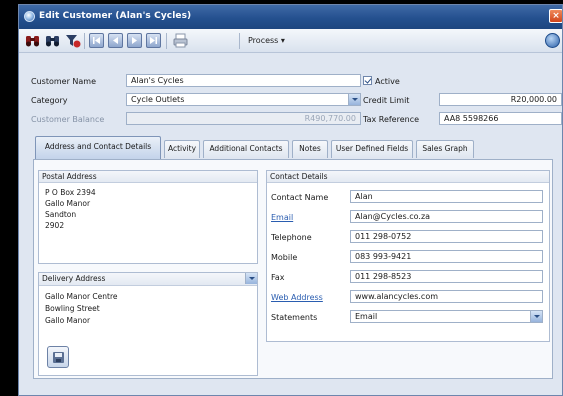 This screenshot has width=563, height=396. Describe the element at coordinates (290, 41) in the screenshot. I see `toolbar: Process ▾` at that location.